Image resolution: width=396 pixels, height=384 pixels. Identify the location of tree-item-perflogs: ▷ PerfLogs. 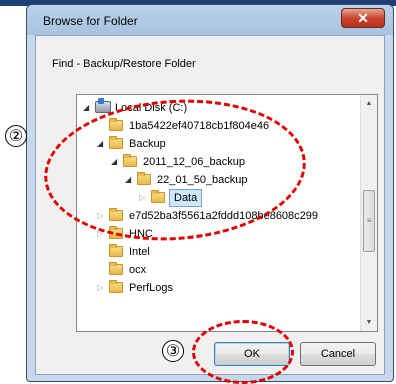
(217, 288).